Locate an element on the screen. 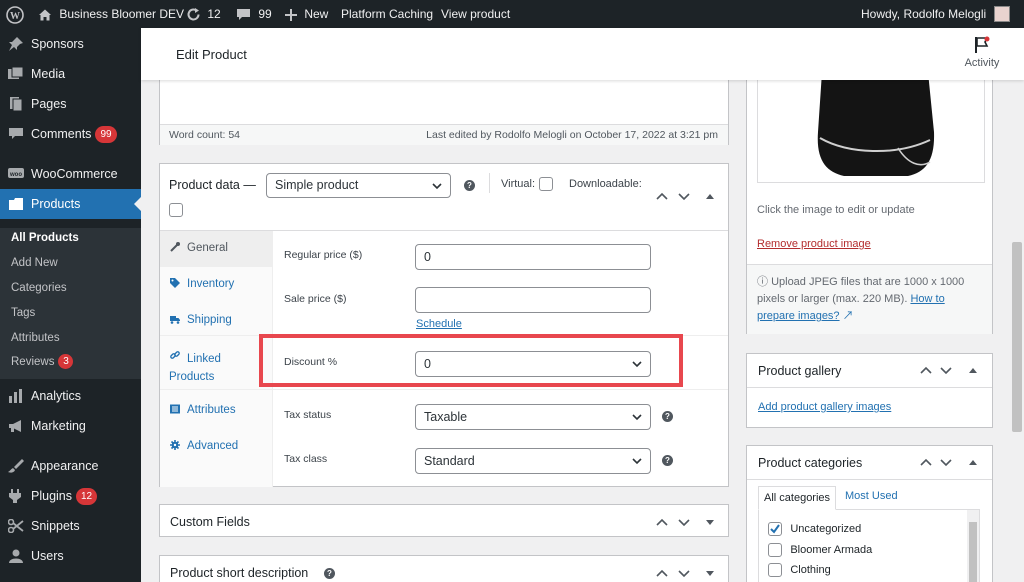 The height and width of the screenshot is (582, 1024). short-description-panel: Product short description ? is located at coordinates (444, 568).